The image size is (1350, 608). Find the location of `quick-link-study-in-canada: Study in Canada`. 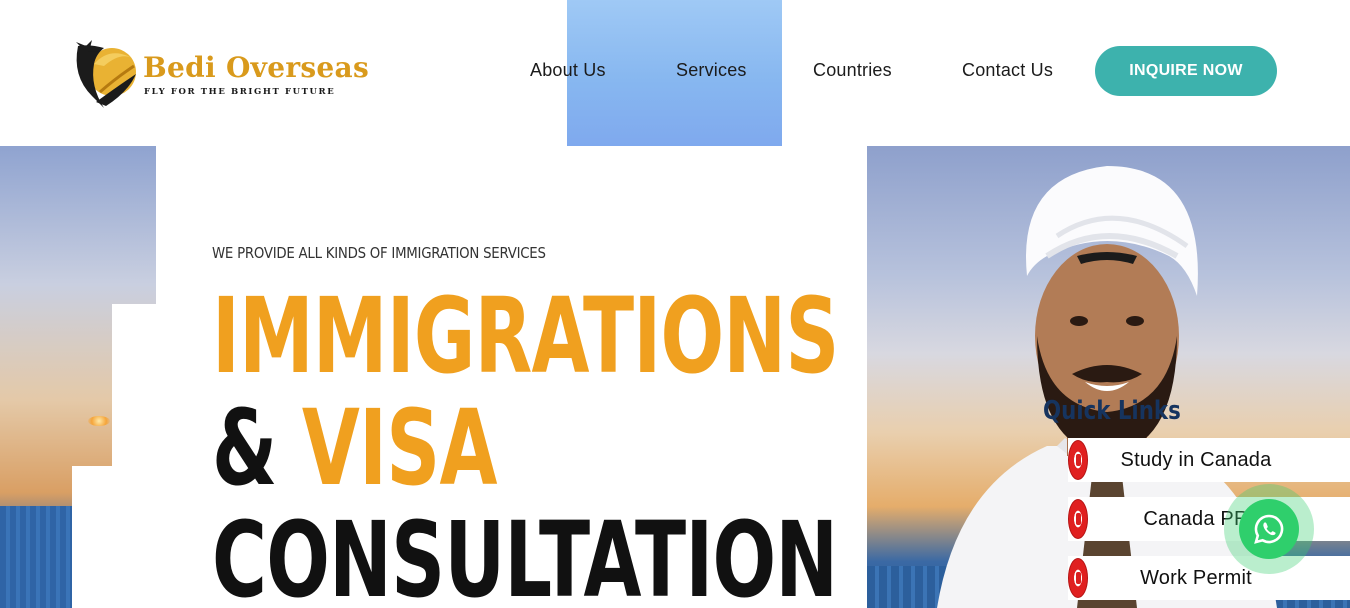

quick-link-study-in-canada: Study in Canada is located at coordinates (1209, 460).